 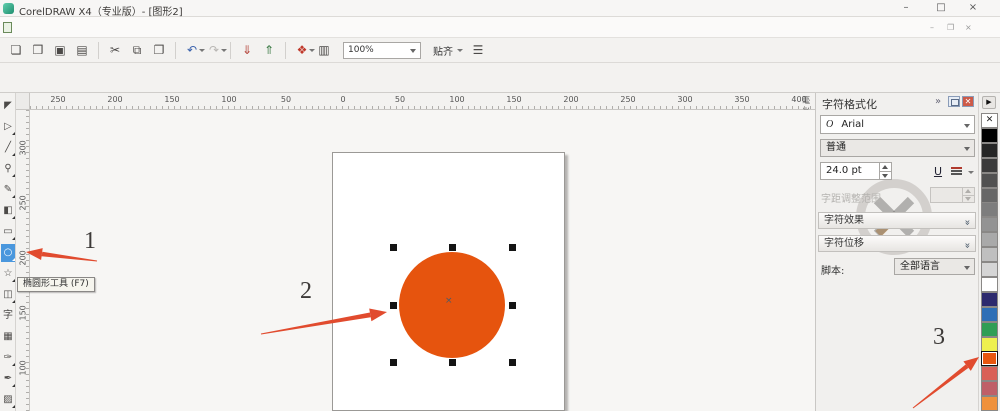 I want to click on app-launcher-icon: ❖, so click(x=304, y=50).